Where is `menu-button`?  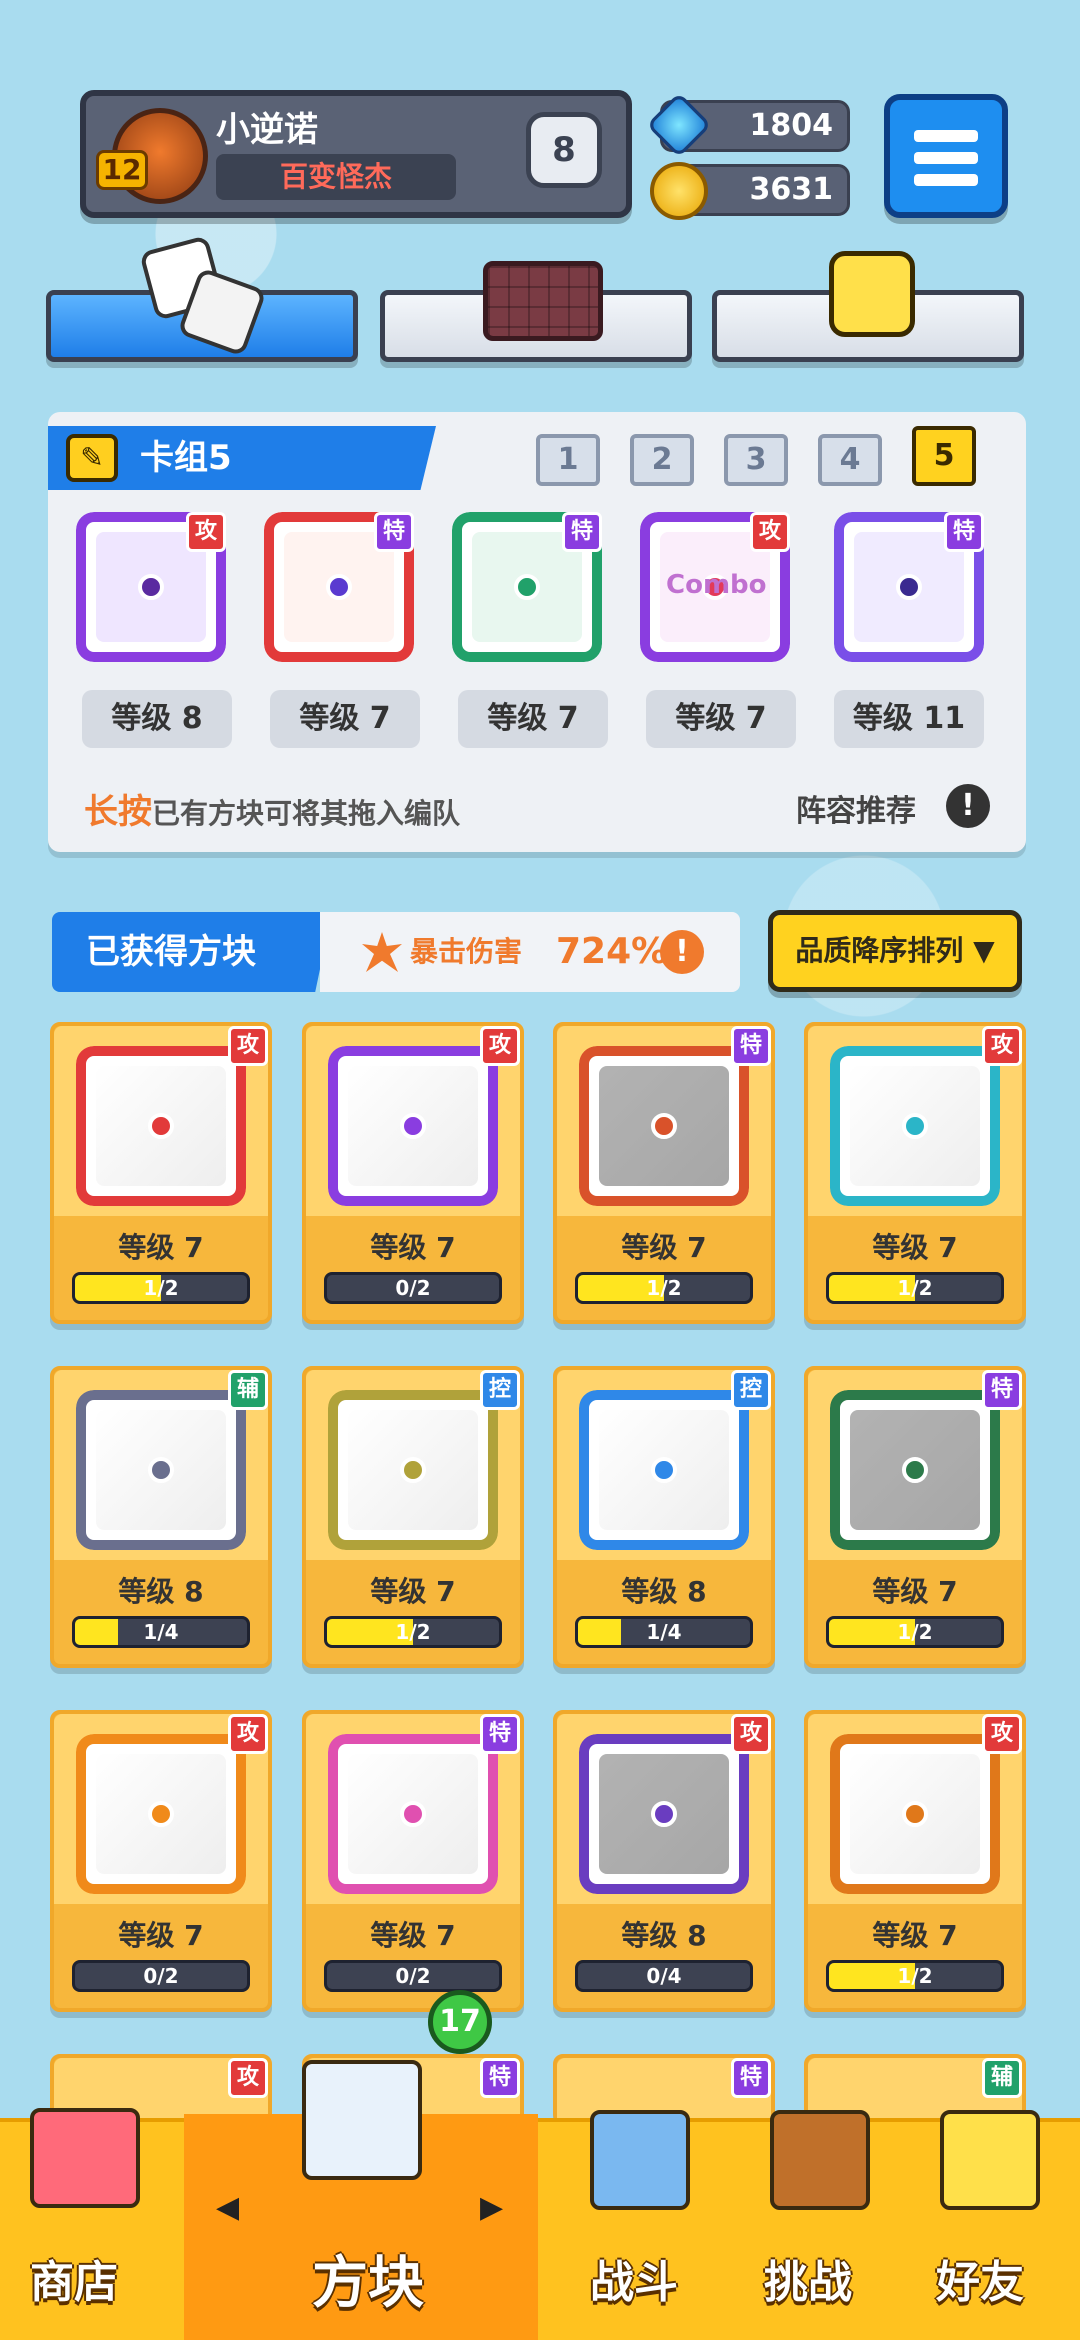 menu-button is located at coordinates (946, 156).